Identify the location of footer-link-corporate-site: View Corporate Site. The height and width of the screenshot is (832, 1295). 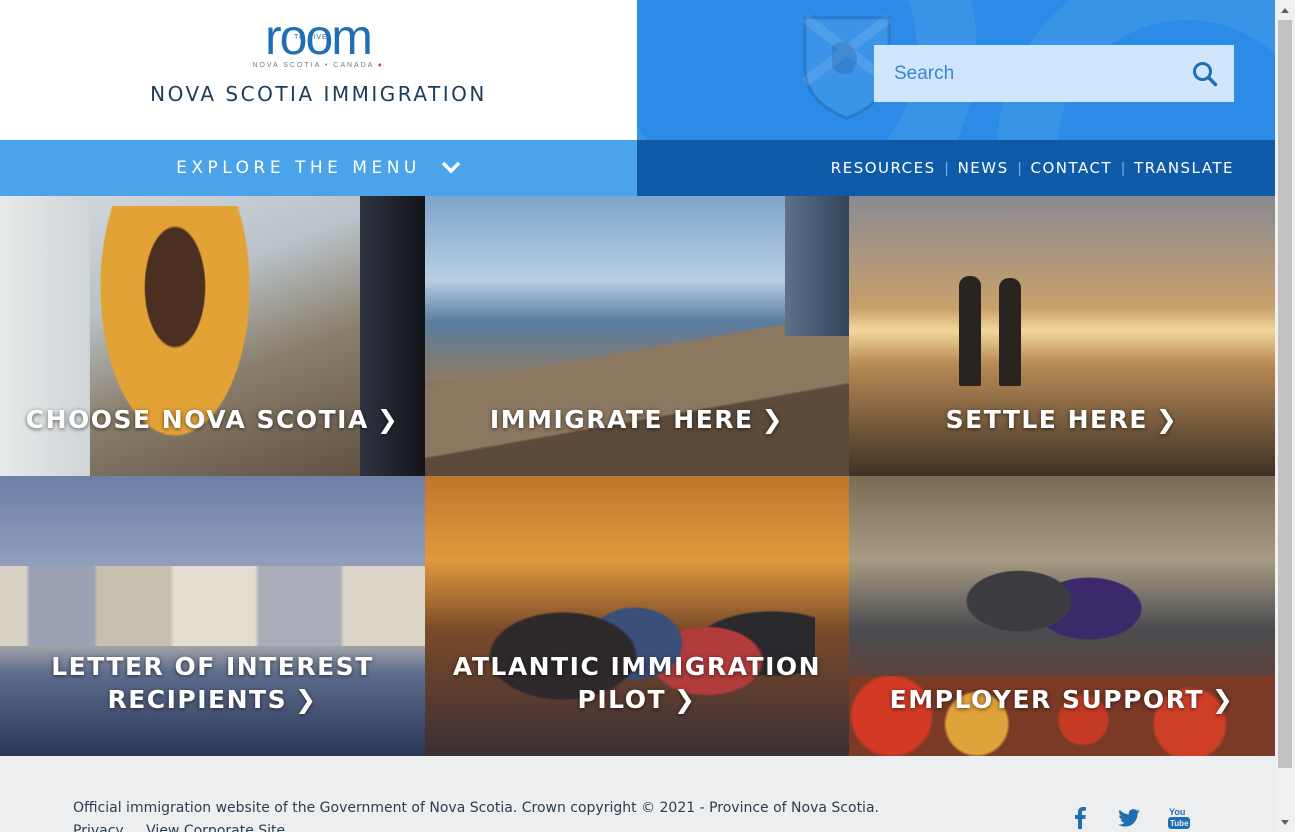
(215, 827).